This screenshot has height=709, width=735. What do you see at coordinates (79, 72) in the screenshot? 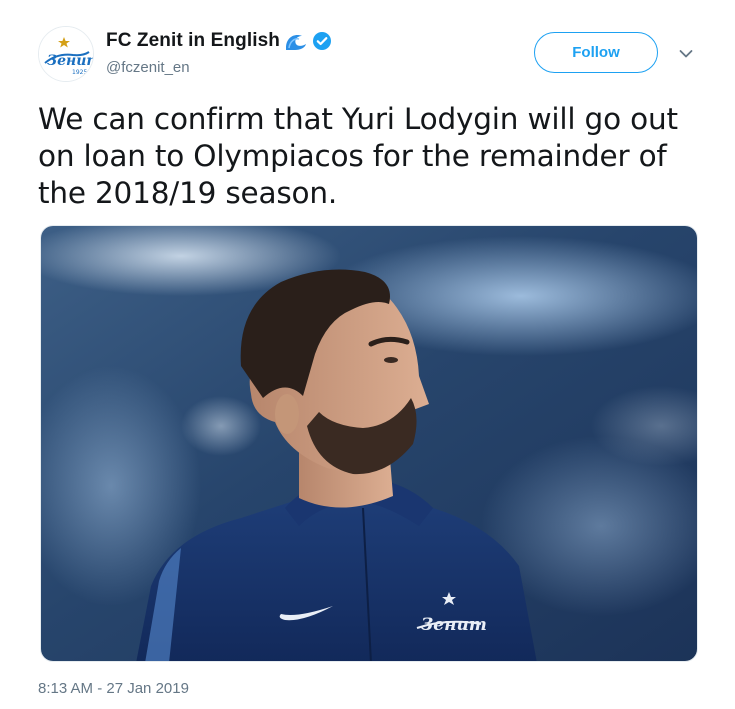
I see `avatar-logo-year: 1925` at bounding box center [79, 72].